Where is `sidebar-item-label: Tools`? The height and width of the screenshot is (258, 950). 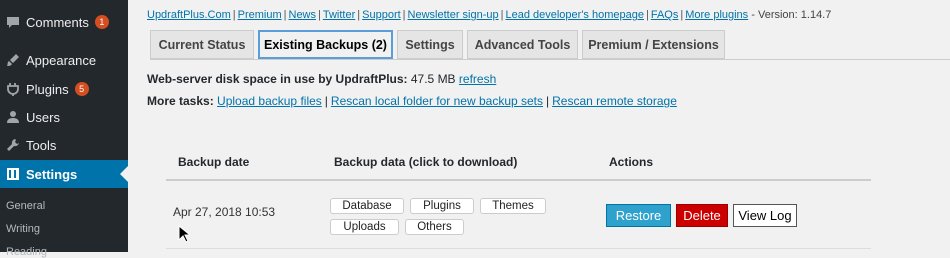 sidebar-item-label: Tools is located at coordinates (41, 145).